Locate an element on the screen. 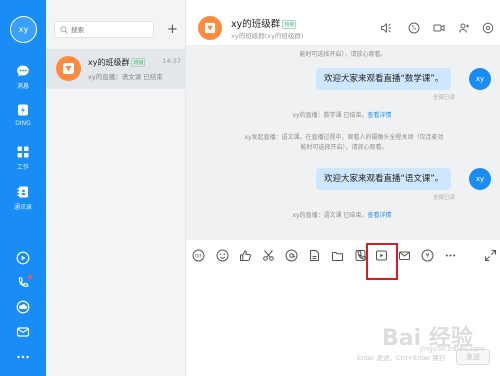 This screenshot has height=376, width=500. nav-item-ding: DING is located at coordinates (23, 115).